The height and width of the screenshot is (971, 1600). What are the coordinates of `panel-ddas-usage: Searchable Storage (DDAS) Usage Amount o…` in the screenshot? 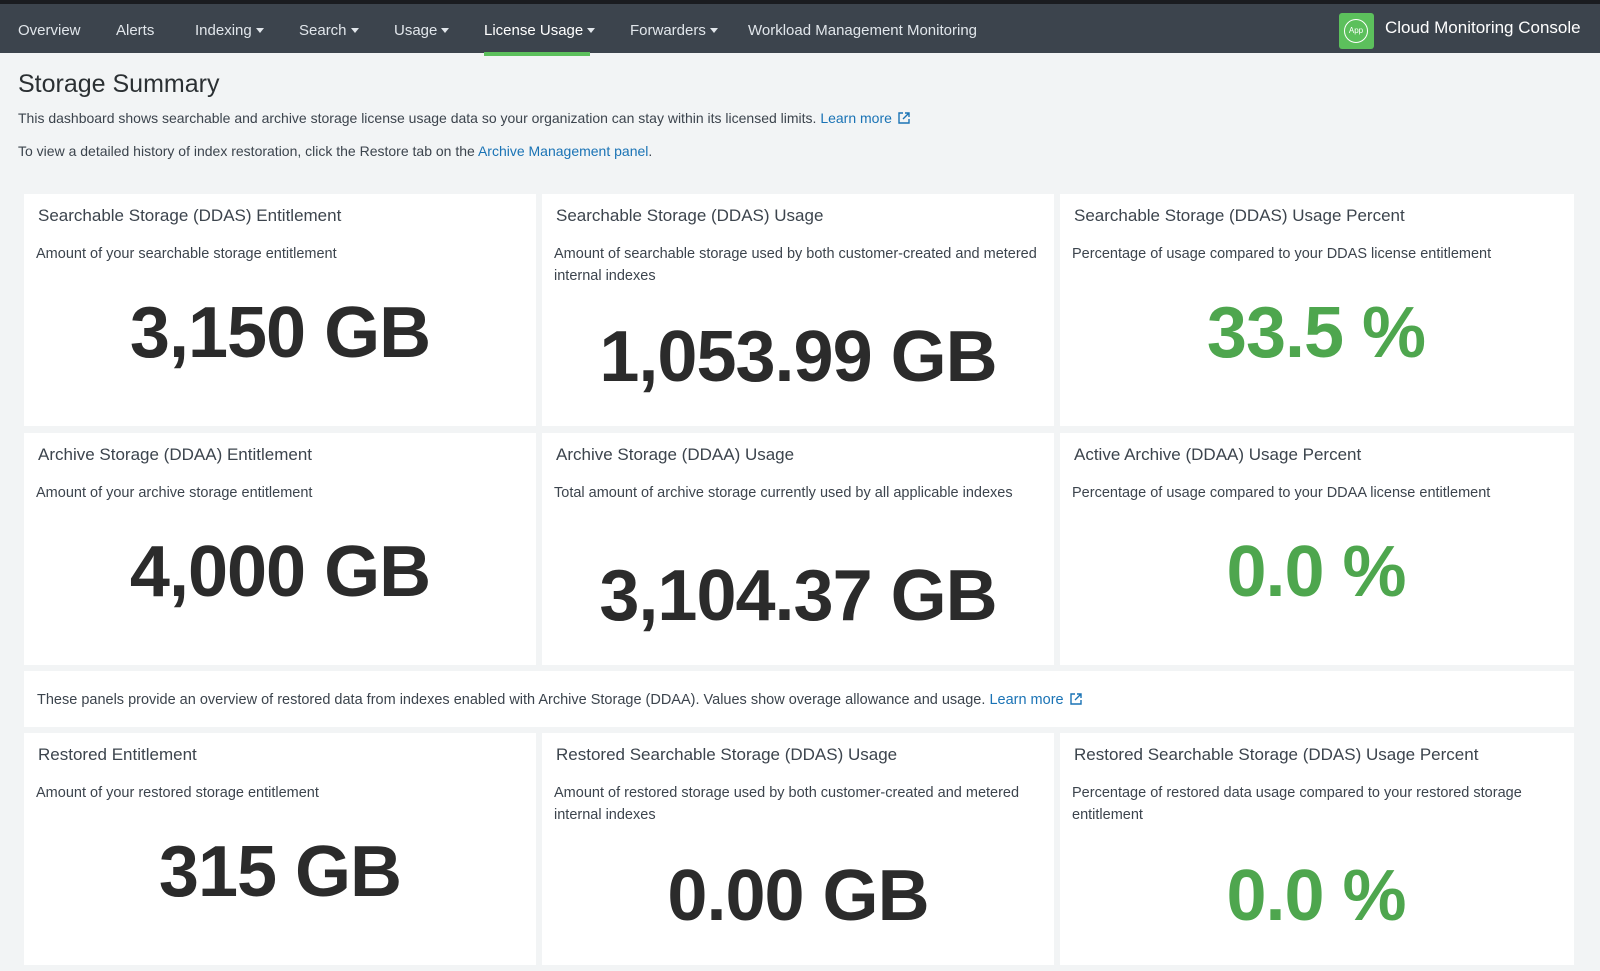 It's located at (798, 310).